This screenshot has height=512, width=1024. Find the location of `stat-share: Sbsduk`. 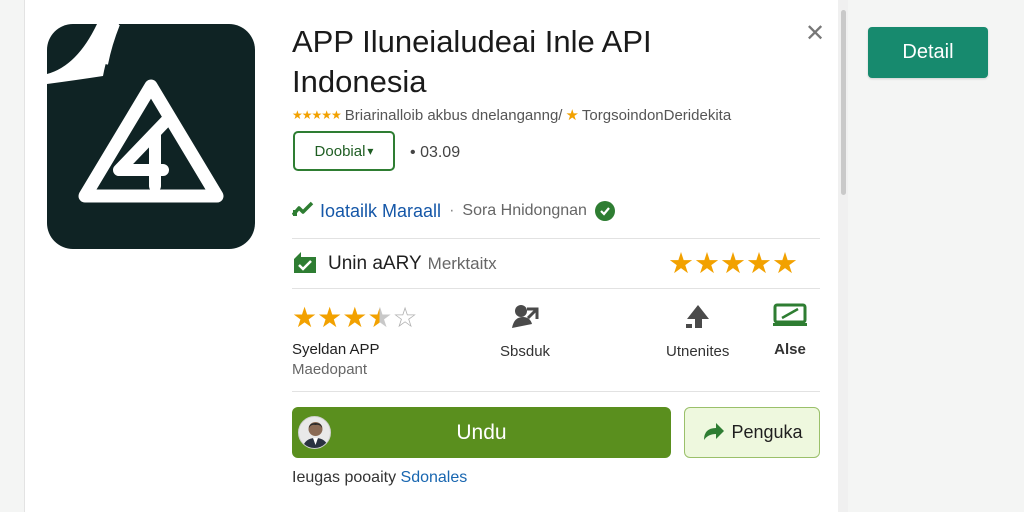

stat-share: Sbsduk is located at coordinates (525, 331).